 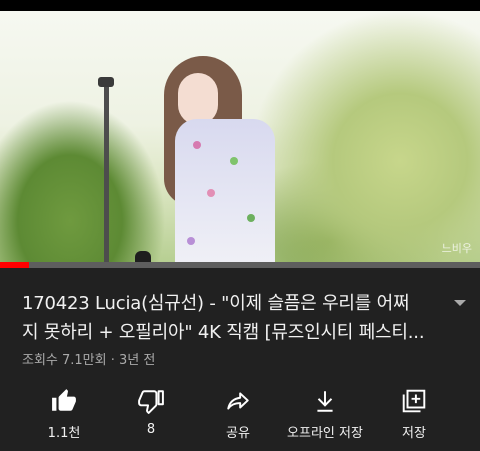 What do you see at coordinates (414, 401) in the screenshot?
I see `playlist-add-icon` at bounding box center [414, 401].